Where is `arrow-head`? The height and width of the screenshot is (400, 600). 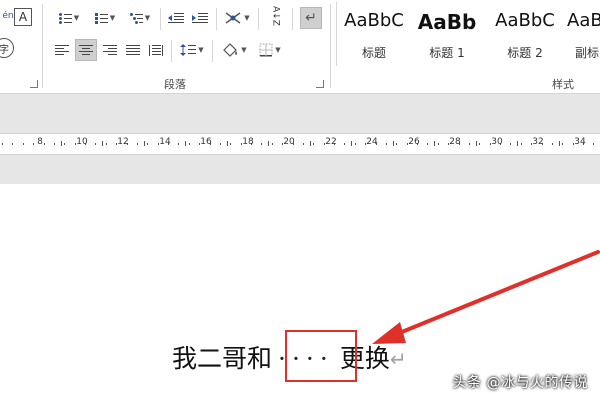 arrow-head is located at coordinates (389, 333).